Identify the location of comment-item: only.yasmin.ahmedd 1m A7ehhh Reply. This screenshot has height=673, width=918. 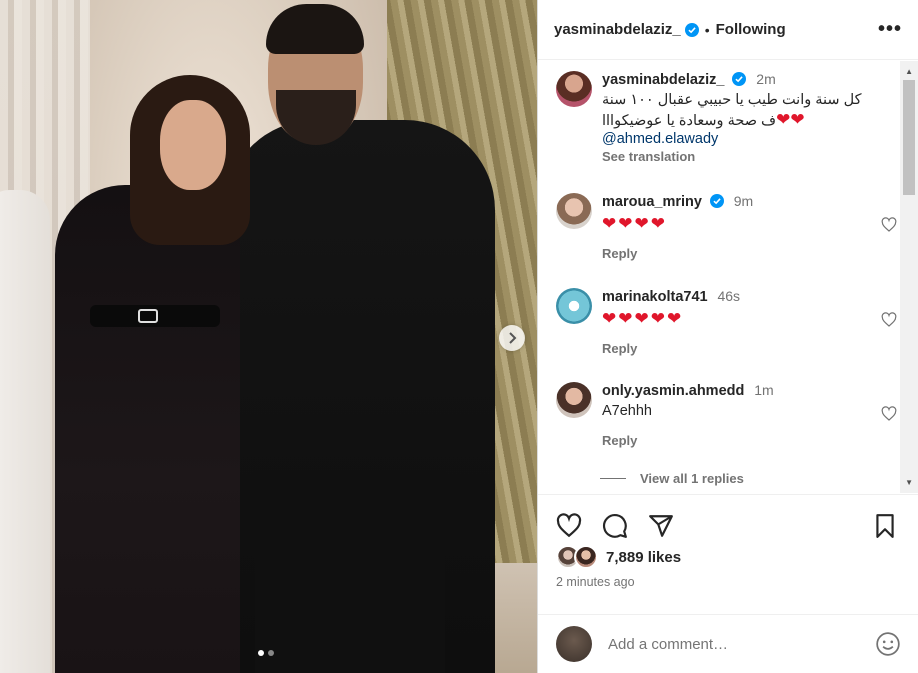
(726, 422).